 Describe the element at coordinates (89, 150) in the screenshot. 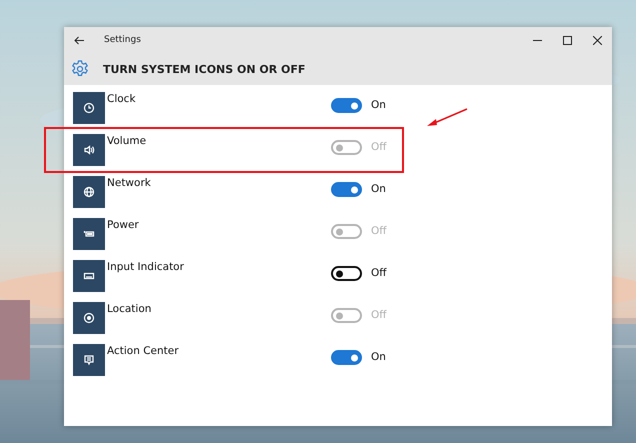

I see `speaker-icon` at that location.